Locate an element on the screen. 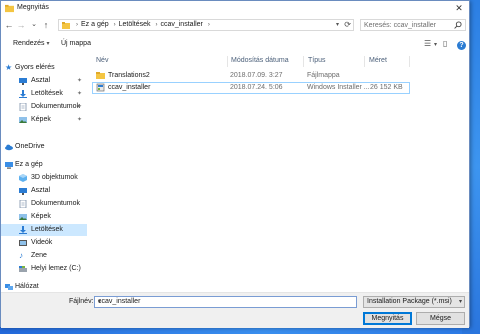  column-header-name: Név is located at coordinates (102, 60).